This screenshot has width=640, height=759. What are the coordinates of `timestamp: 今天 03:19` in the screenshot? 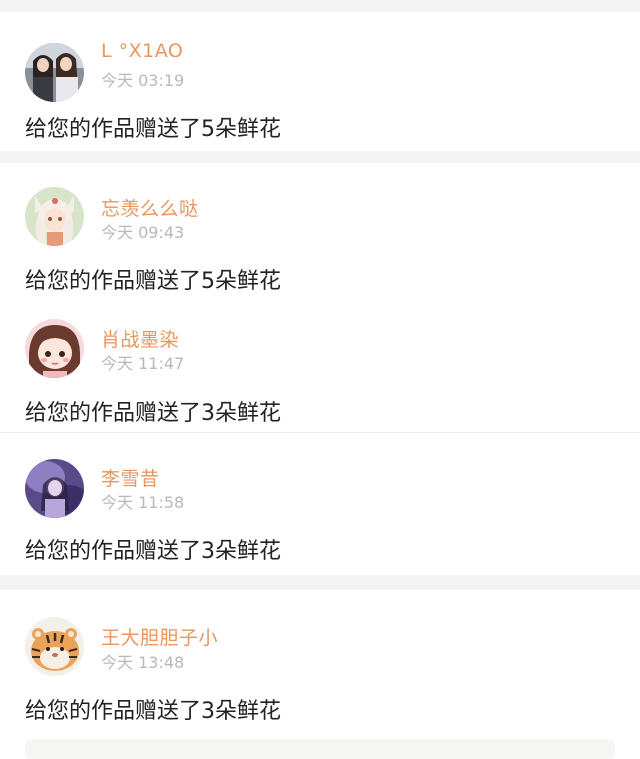 It's located at (143, 80).